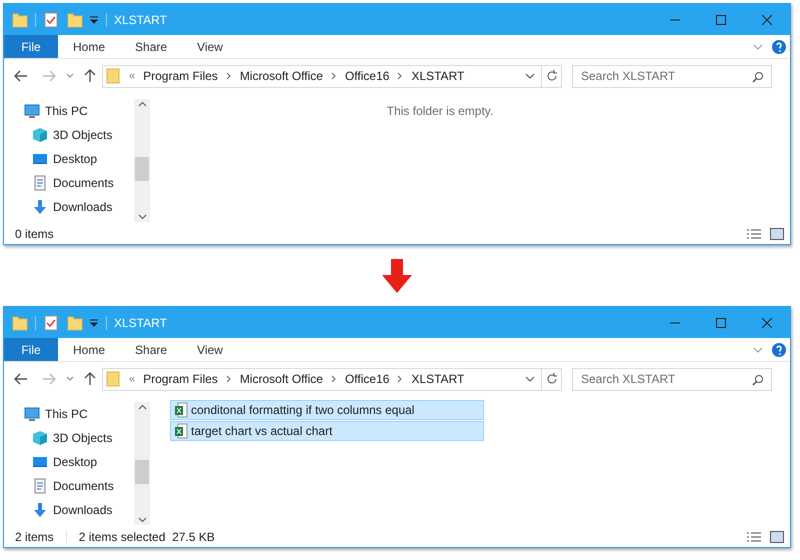 This screenshot has width=800, height=560. What do you see at coordinates (146, 537) in the screenshot?
I see `status-text: 2 items selected 27.5 KB` at bounding box center [146, 537].